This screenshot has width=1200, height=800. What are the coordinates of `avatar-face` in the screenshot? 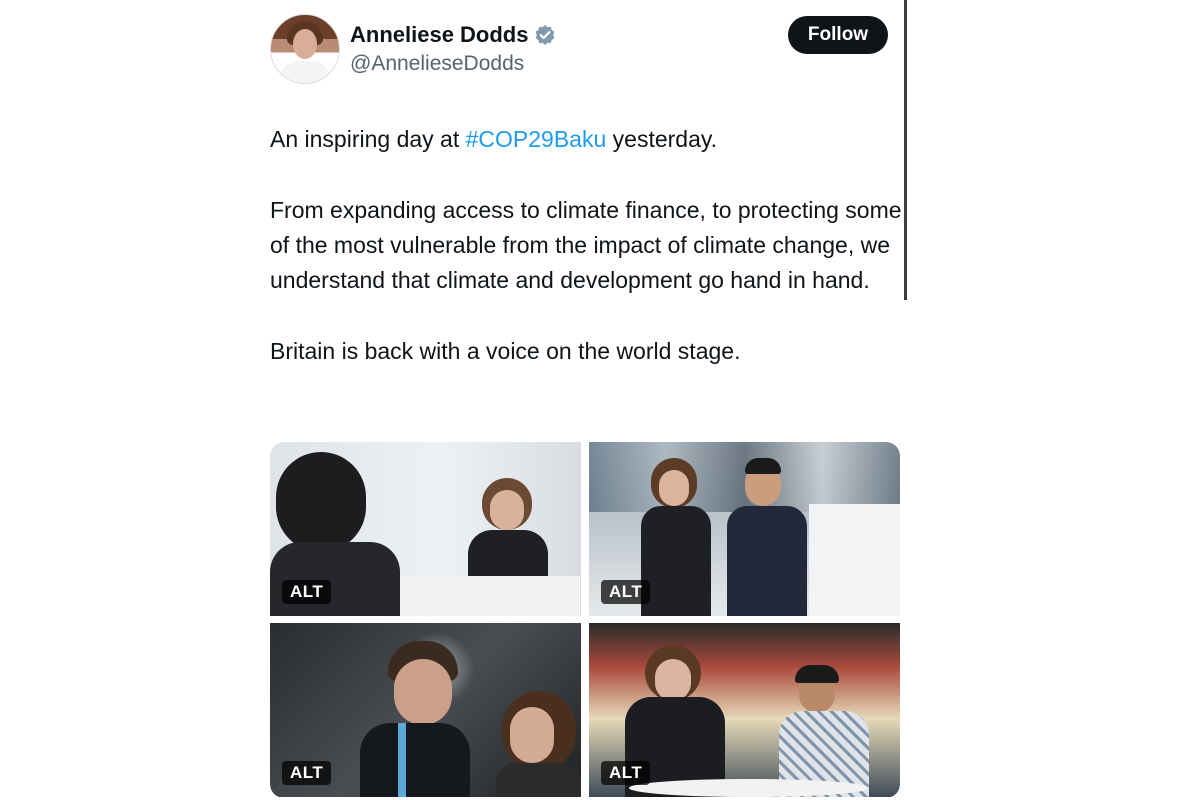 It's located at (305, 44).